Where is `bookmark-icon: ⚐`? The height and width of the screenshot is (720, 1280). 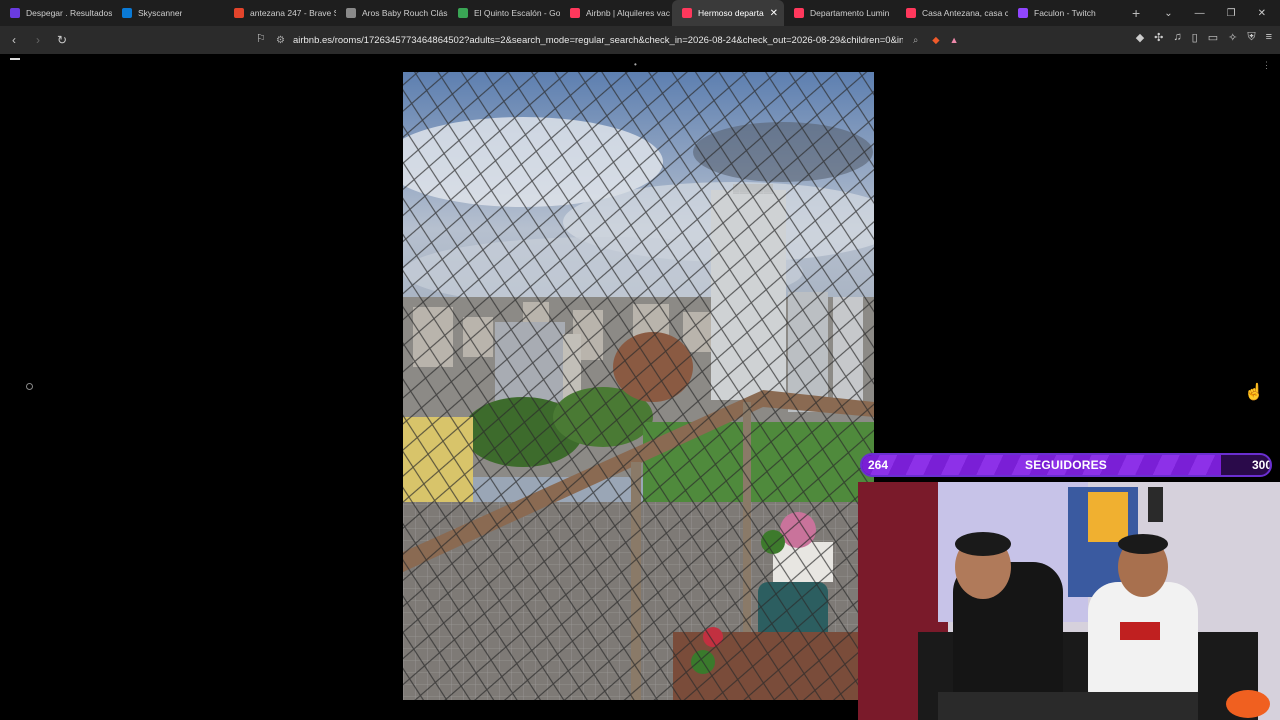 bookmark-icon: ⚐ is located at coordinates (261, 38).